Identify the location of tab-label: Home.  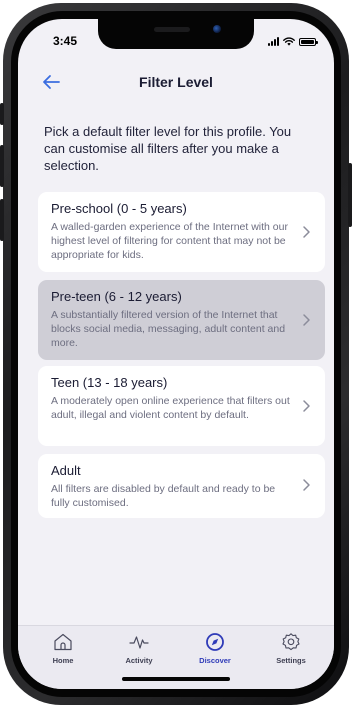
(63, 660).